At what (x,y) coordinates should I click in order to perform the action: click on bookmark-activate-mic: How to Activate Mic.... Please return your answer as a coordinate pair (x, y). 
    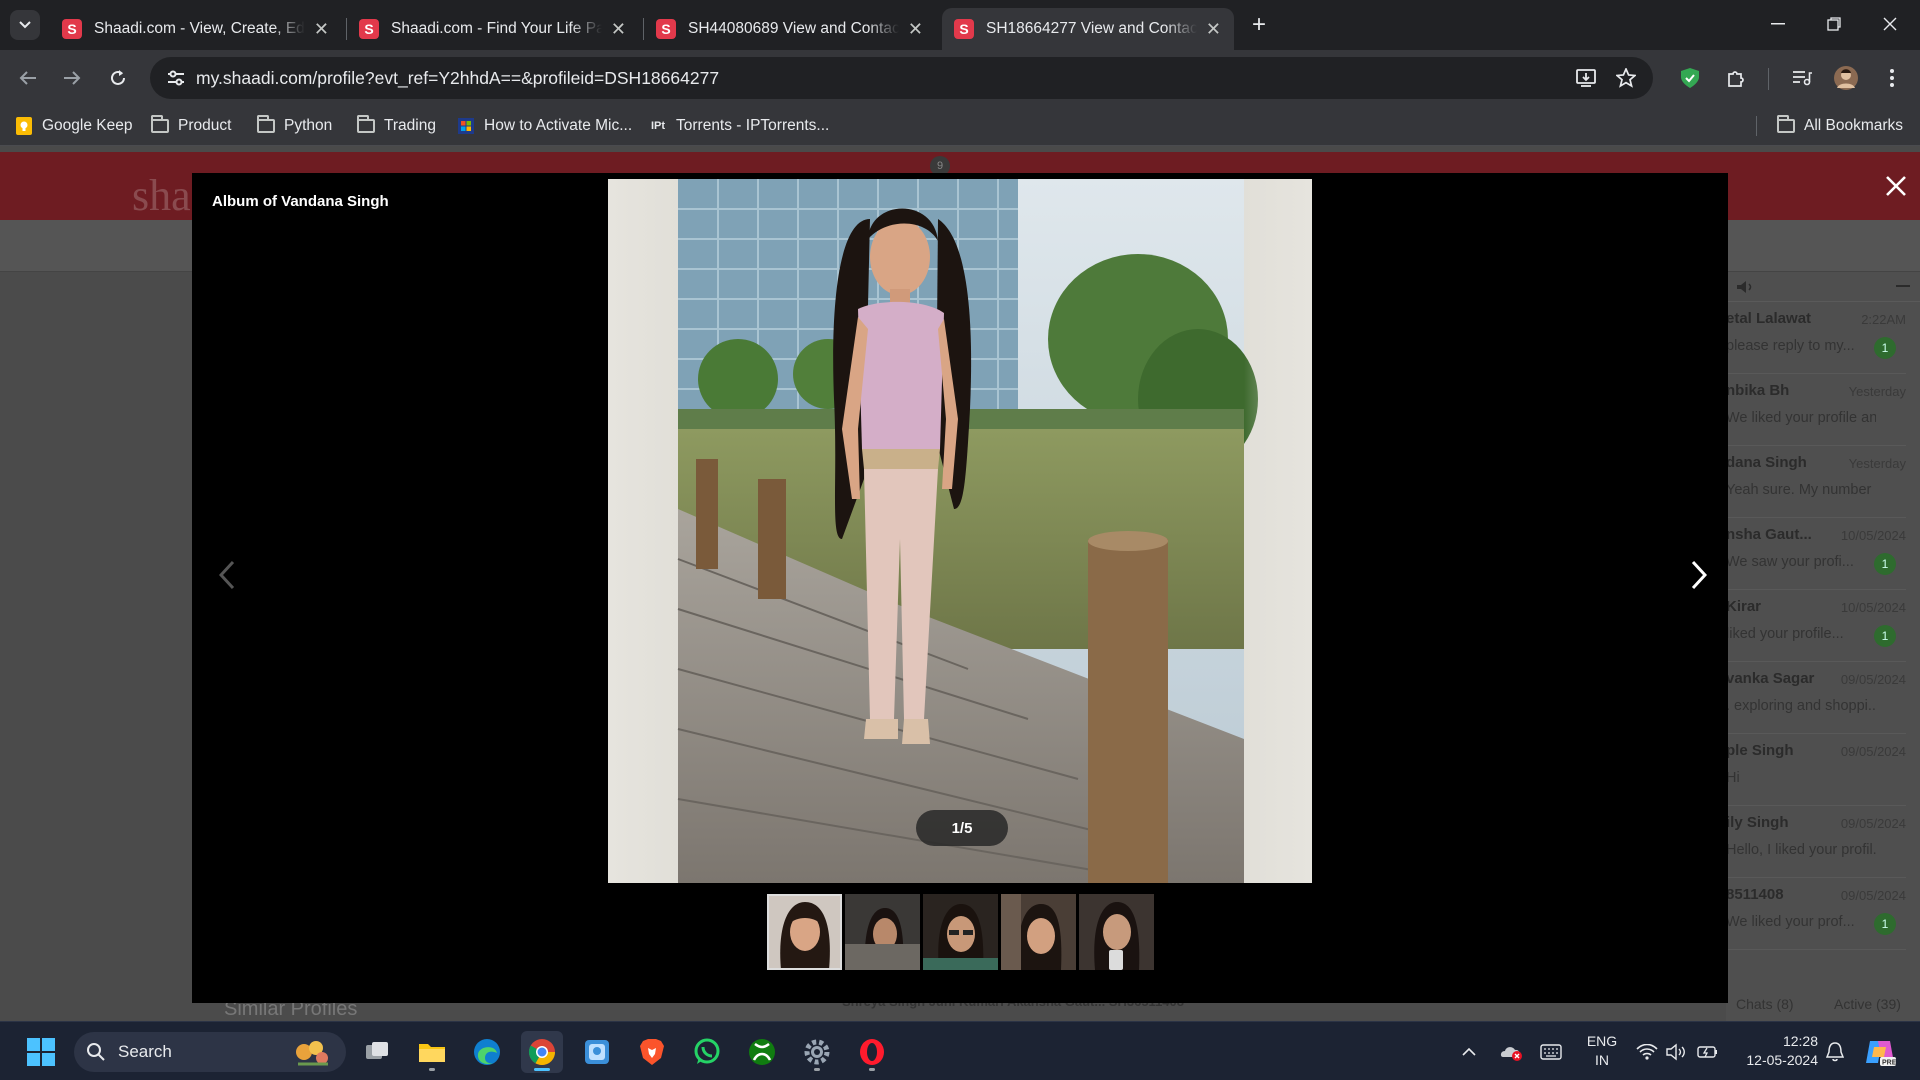
    Looking at the image, I should click on (544, 126).